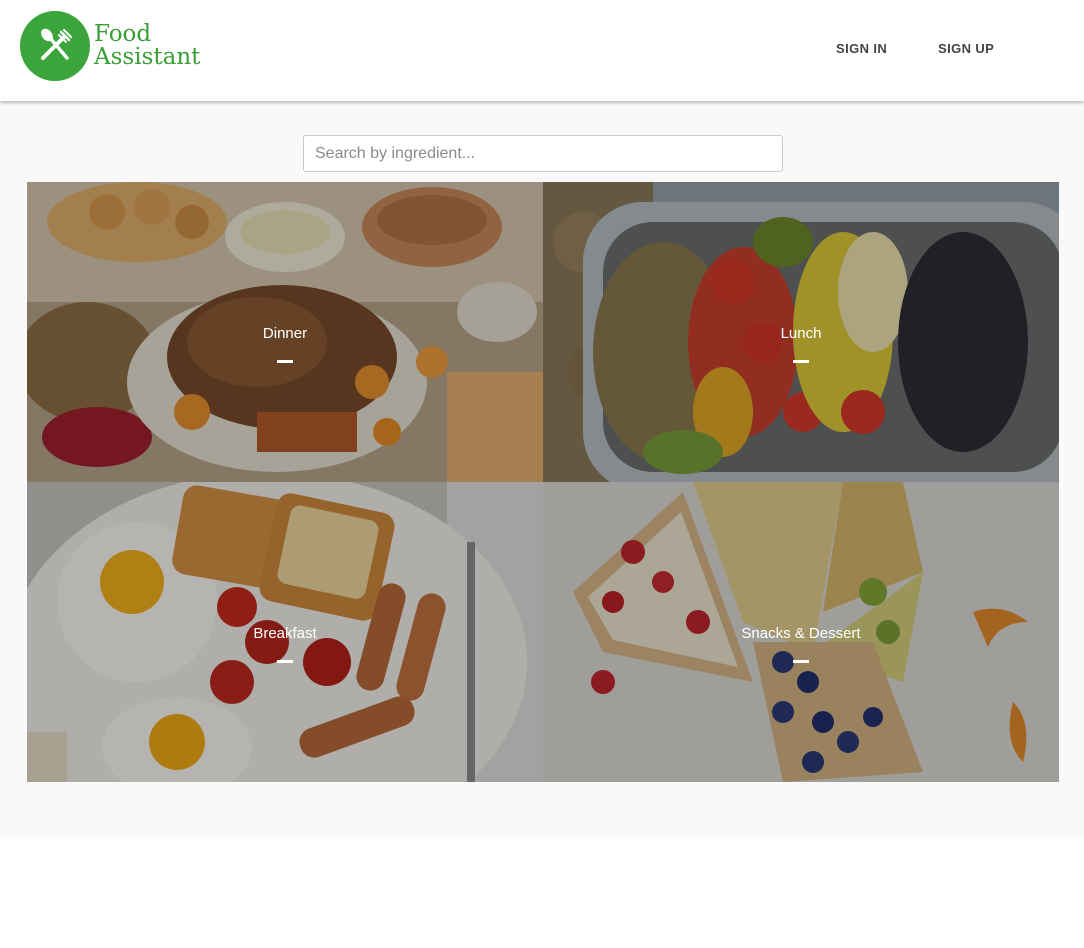 This screenshot has width=1084, height=948. I want to click on brand-line-2: Assistant, so click(147, 57).